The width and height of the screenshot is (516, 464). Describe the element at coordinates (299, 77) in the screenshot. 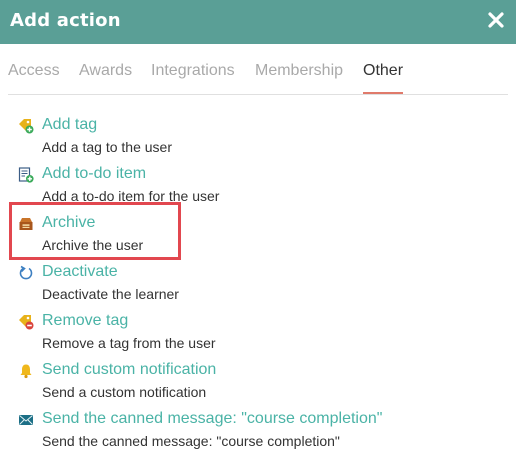

I see `tab-membership: Membership` at that location.